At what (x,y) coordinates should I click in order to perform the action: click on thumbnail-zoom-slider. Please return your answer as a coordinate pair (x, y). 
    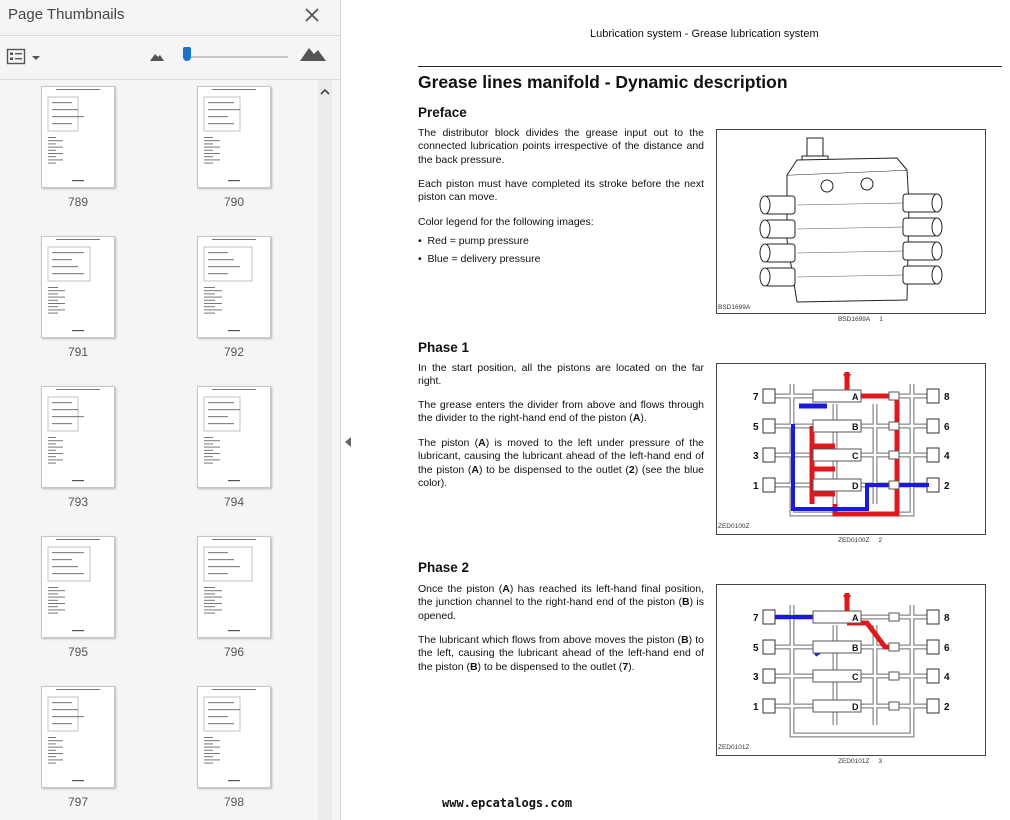
    Looking at the image, I should click on (237, 57).